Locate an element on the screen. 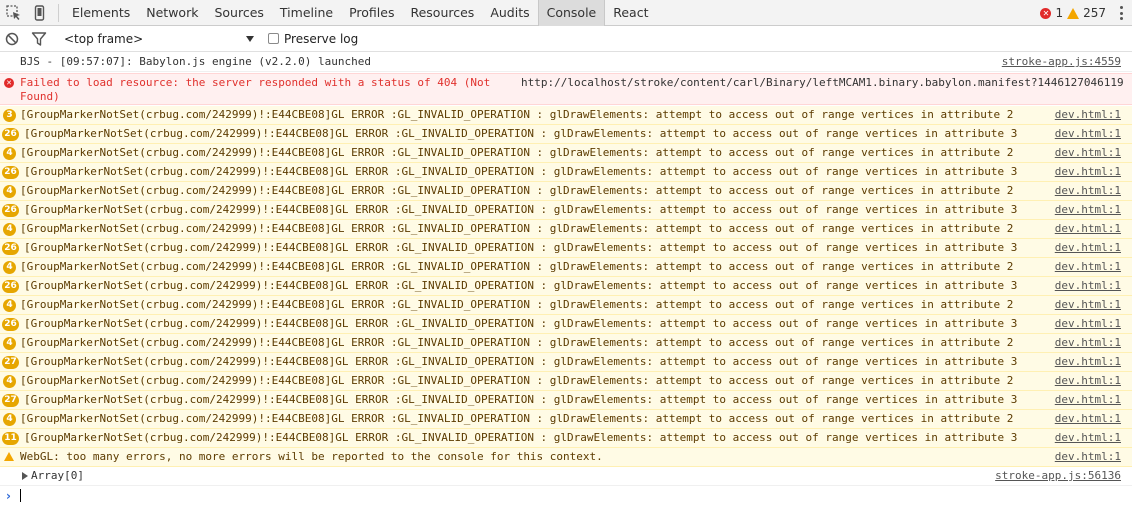  tab-elements: Elements is located at coordinates (101, 13).